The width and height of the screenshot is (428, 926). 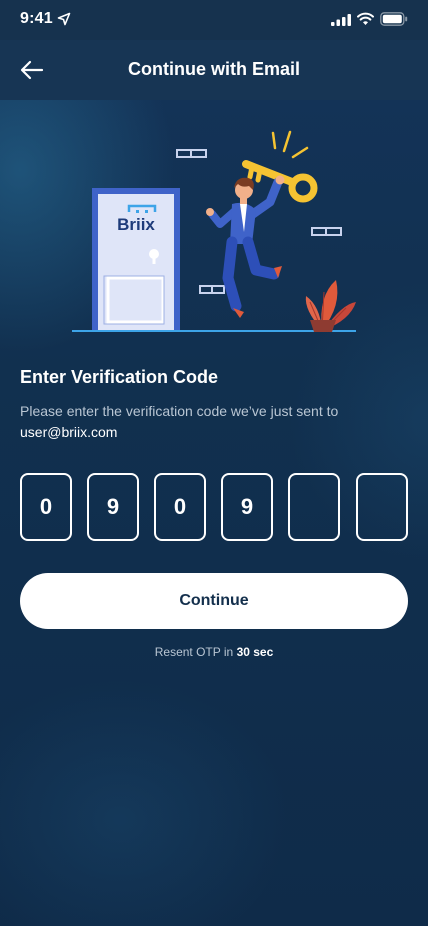 What do you see at coordinates (69, 432) in the screenshot?
I see `verification-email: user@briix.com` at bounding box center [69, 432].